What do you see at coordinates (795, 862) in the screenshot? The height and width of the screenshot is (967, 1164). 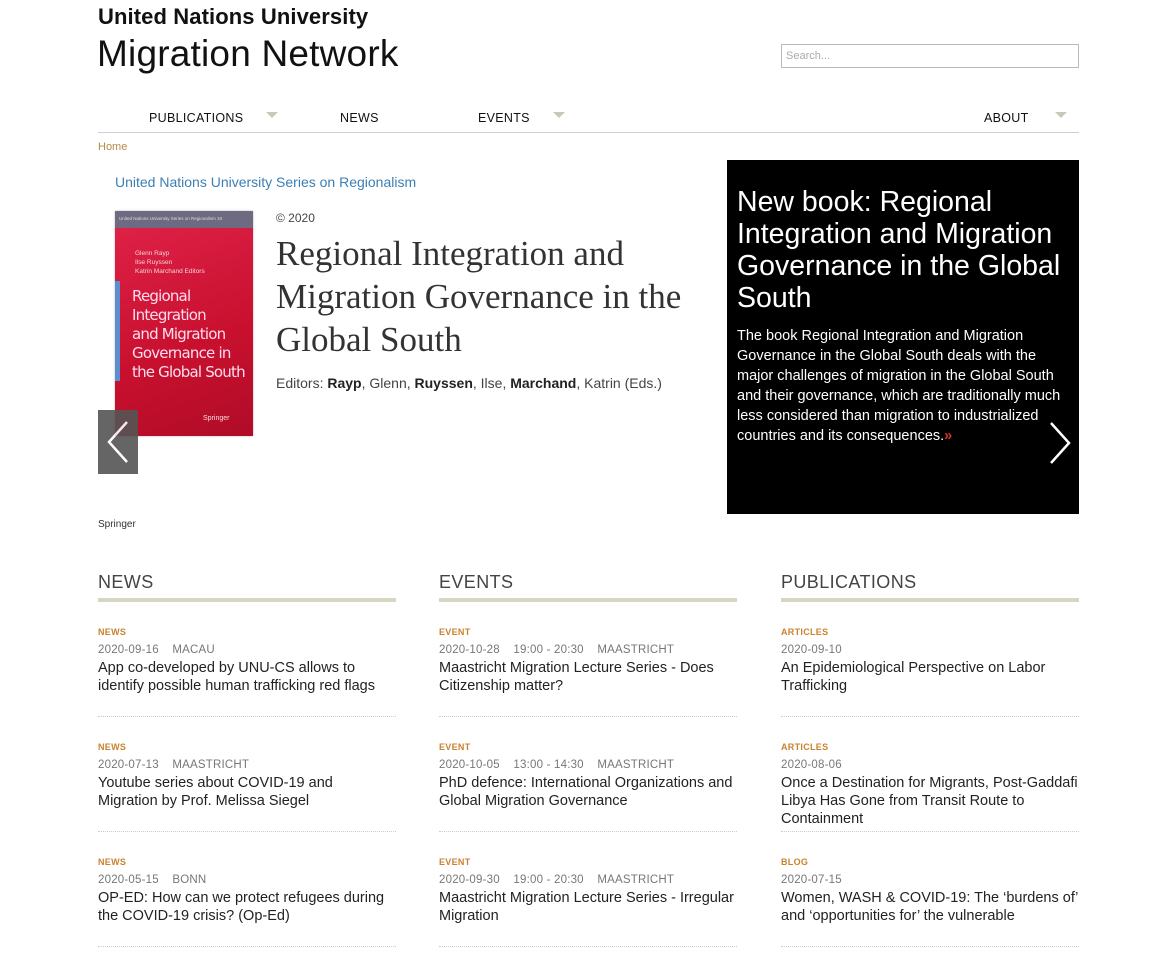 I see `entry-type: BLOG` at bounding box center [795, 862].